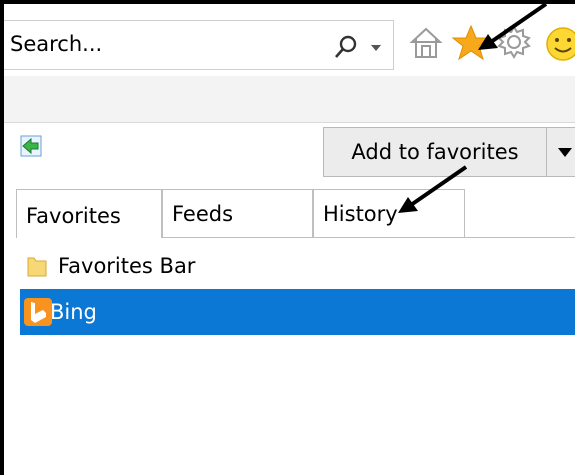 The width and height of the screenshot is (575, 476). What do you see at coordinates (237, 213) in the screenshot?
I see `tab-feeds: Feeds` at bounding box center [237, 213].